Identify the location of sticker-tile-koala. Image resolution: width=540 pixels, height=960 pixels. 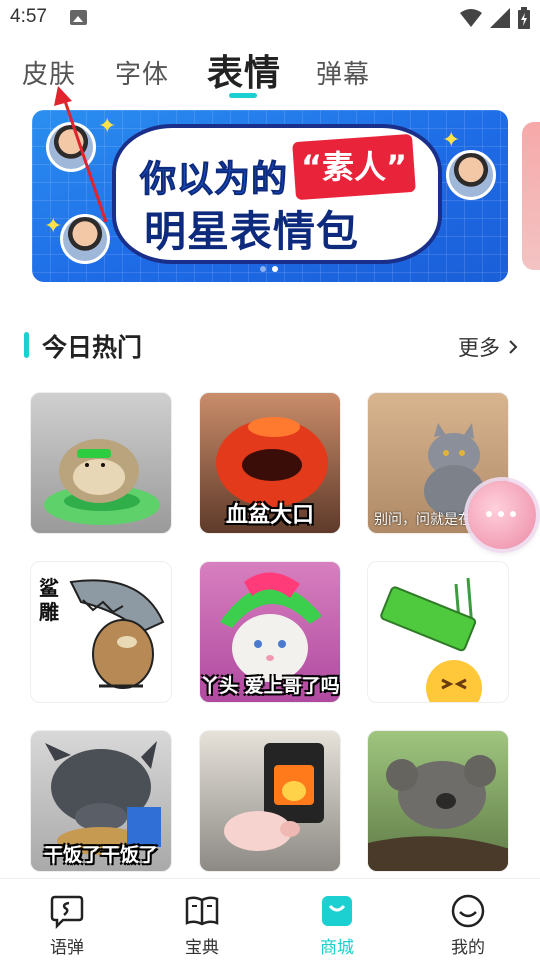
(438, 801).